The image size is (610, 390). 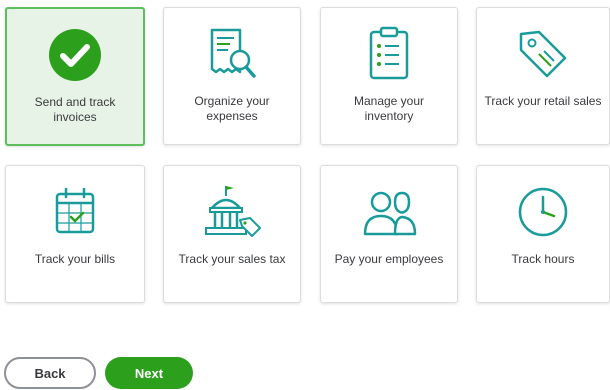 What do you see at coordinates (543, 54) in the screenshot?
I see `price-tag-icon` at bounding box center [543, 54].